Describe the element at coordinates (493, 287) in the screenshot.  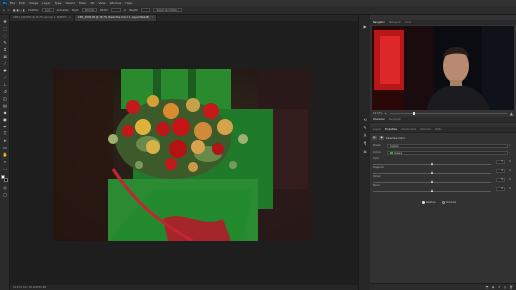
I see `view-previous-icon: ◉` at that location.